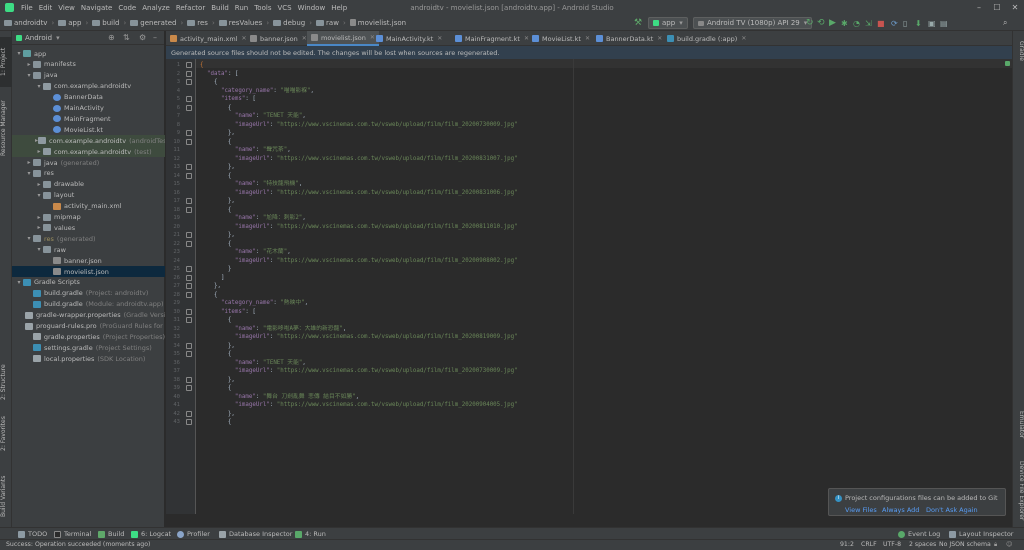  Describe the element at coordinates (900, 510) in the screenshot. I see `always-add-link: Always Add` at that location.